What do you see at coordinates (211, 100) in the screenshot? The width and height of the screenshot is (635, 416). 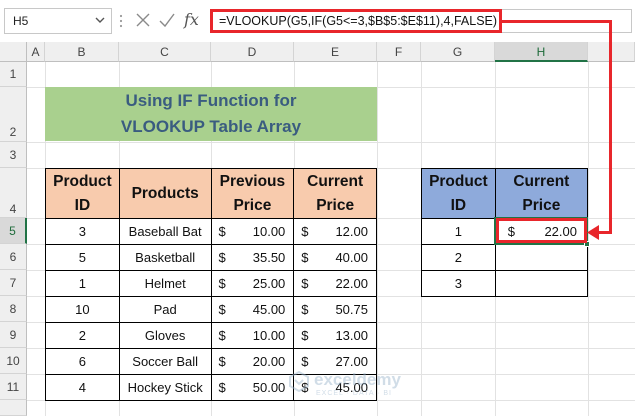 I see `title-line-1: Using IF Function for` at bounding box center [211, 100].